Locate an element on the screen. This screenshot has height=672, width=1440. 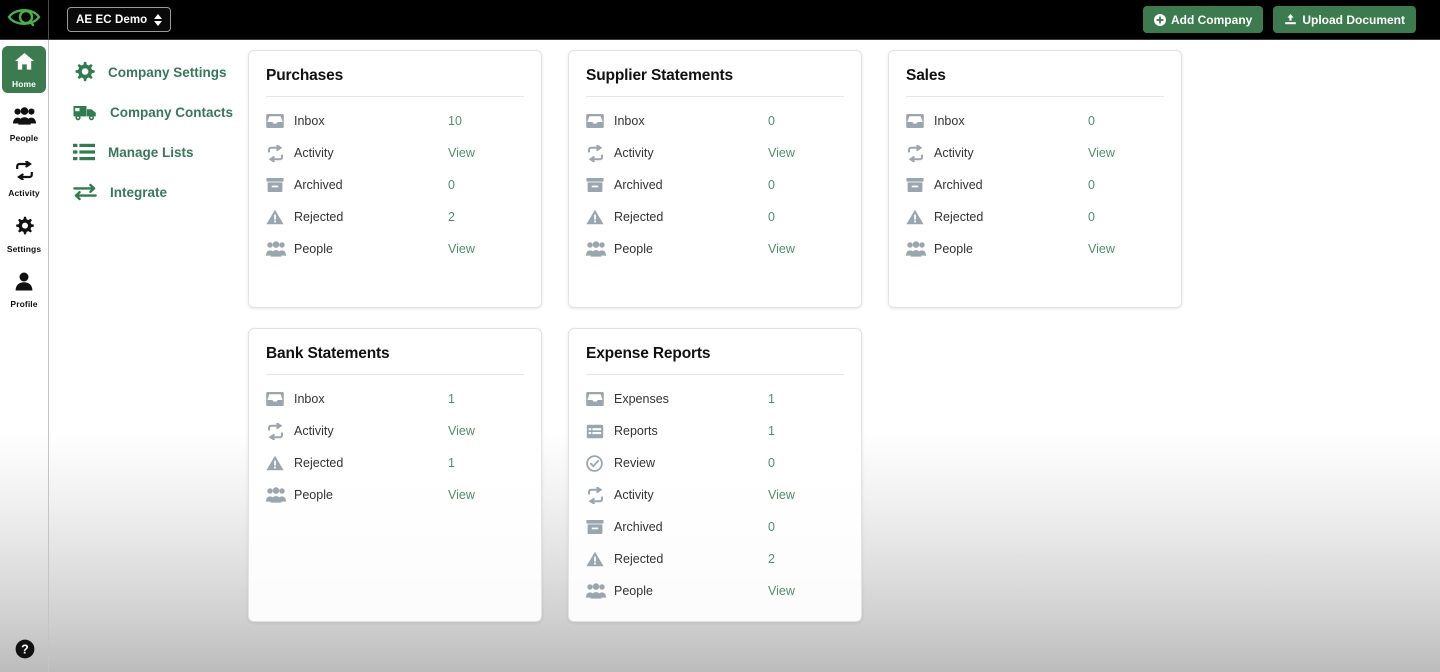
card-title: Expense Reports is located at coordinates (715, 360).